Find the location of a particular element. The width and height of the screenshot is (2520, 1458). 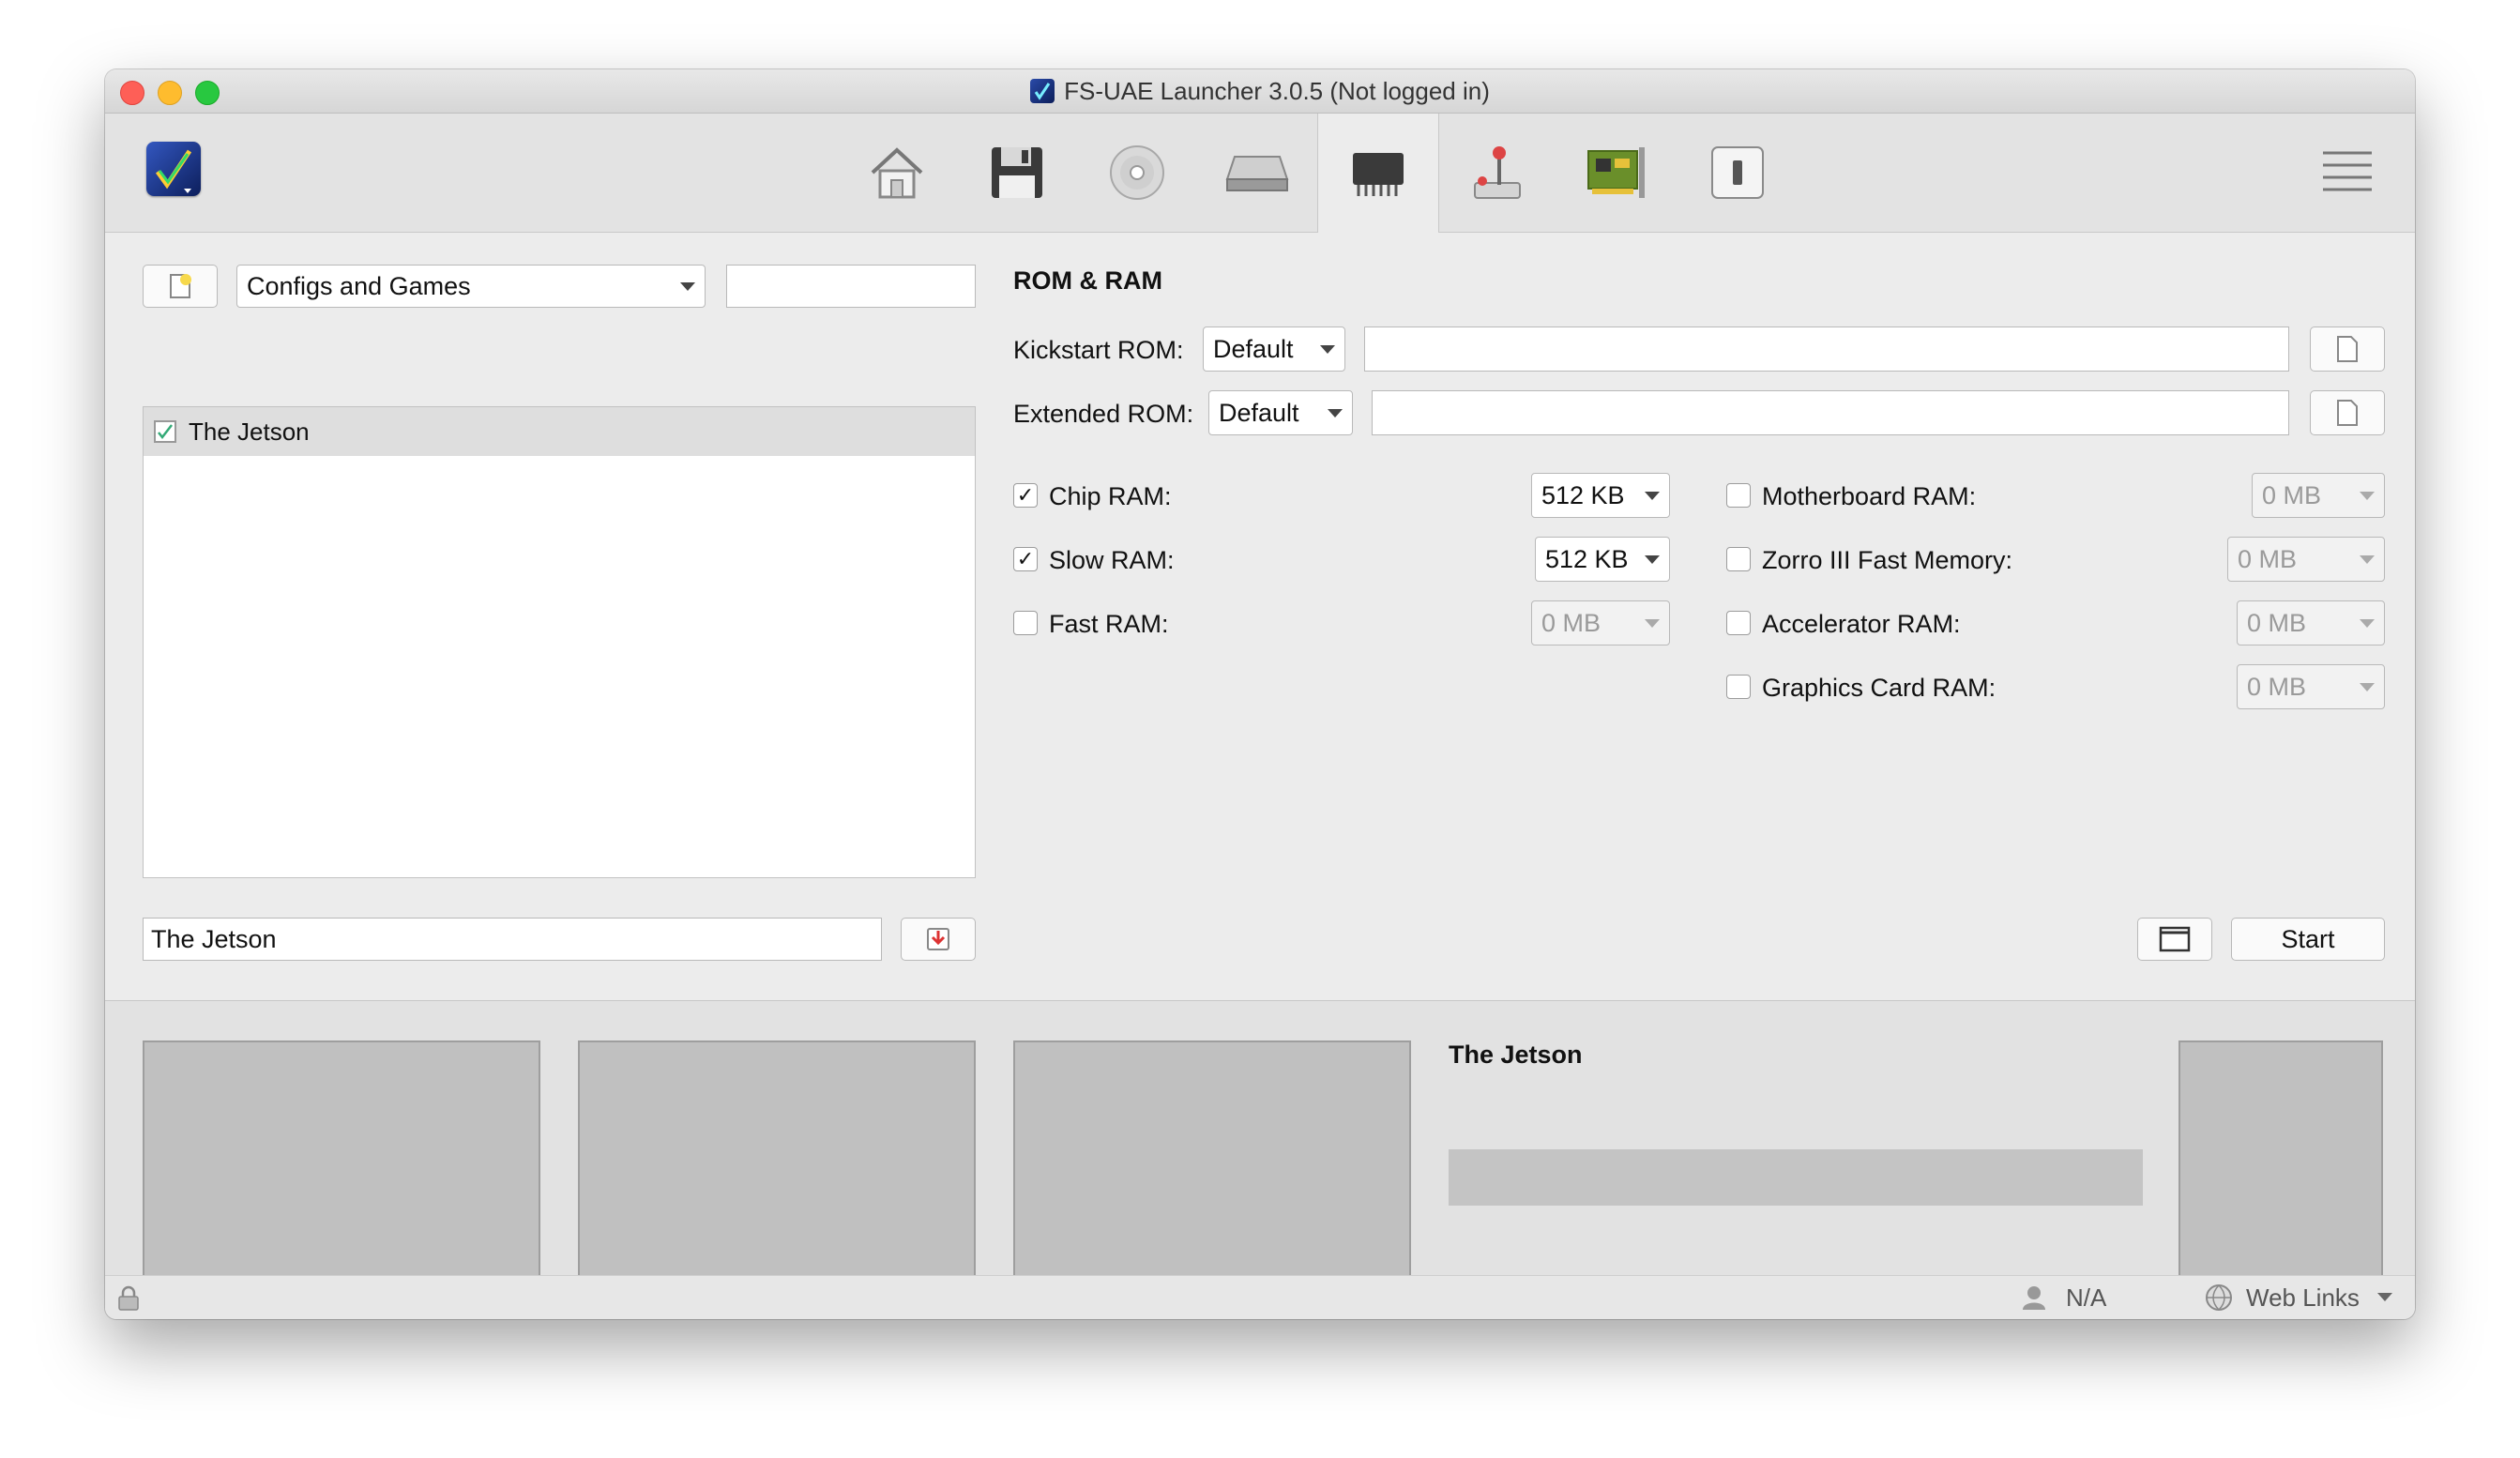

hard-drive-icon is located at coordinates (1257, 173).